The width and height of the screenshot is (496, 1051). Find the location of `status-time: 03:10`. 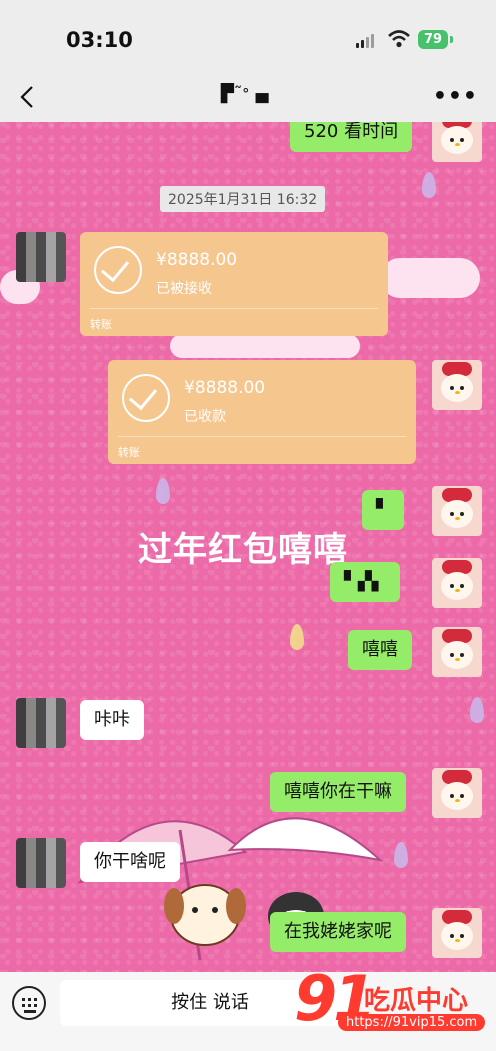

status-time: 03:10 is located at coordinates (99, 40).